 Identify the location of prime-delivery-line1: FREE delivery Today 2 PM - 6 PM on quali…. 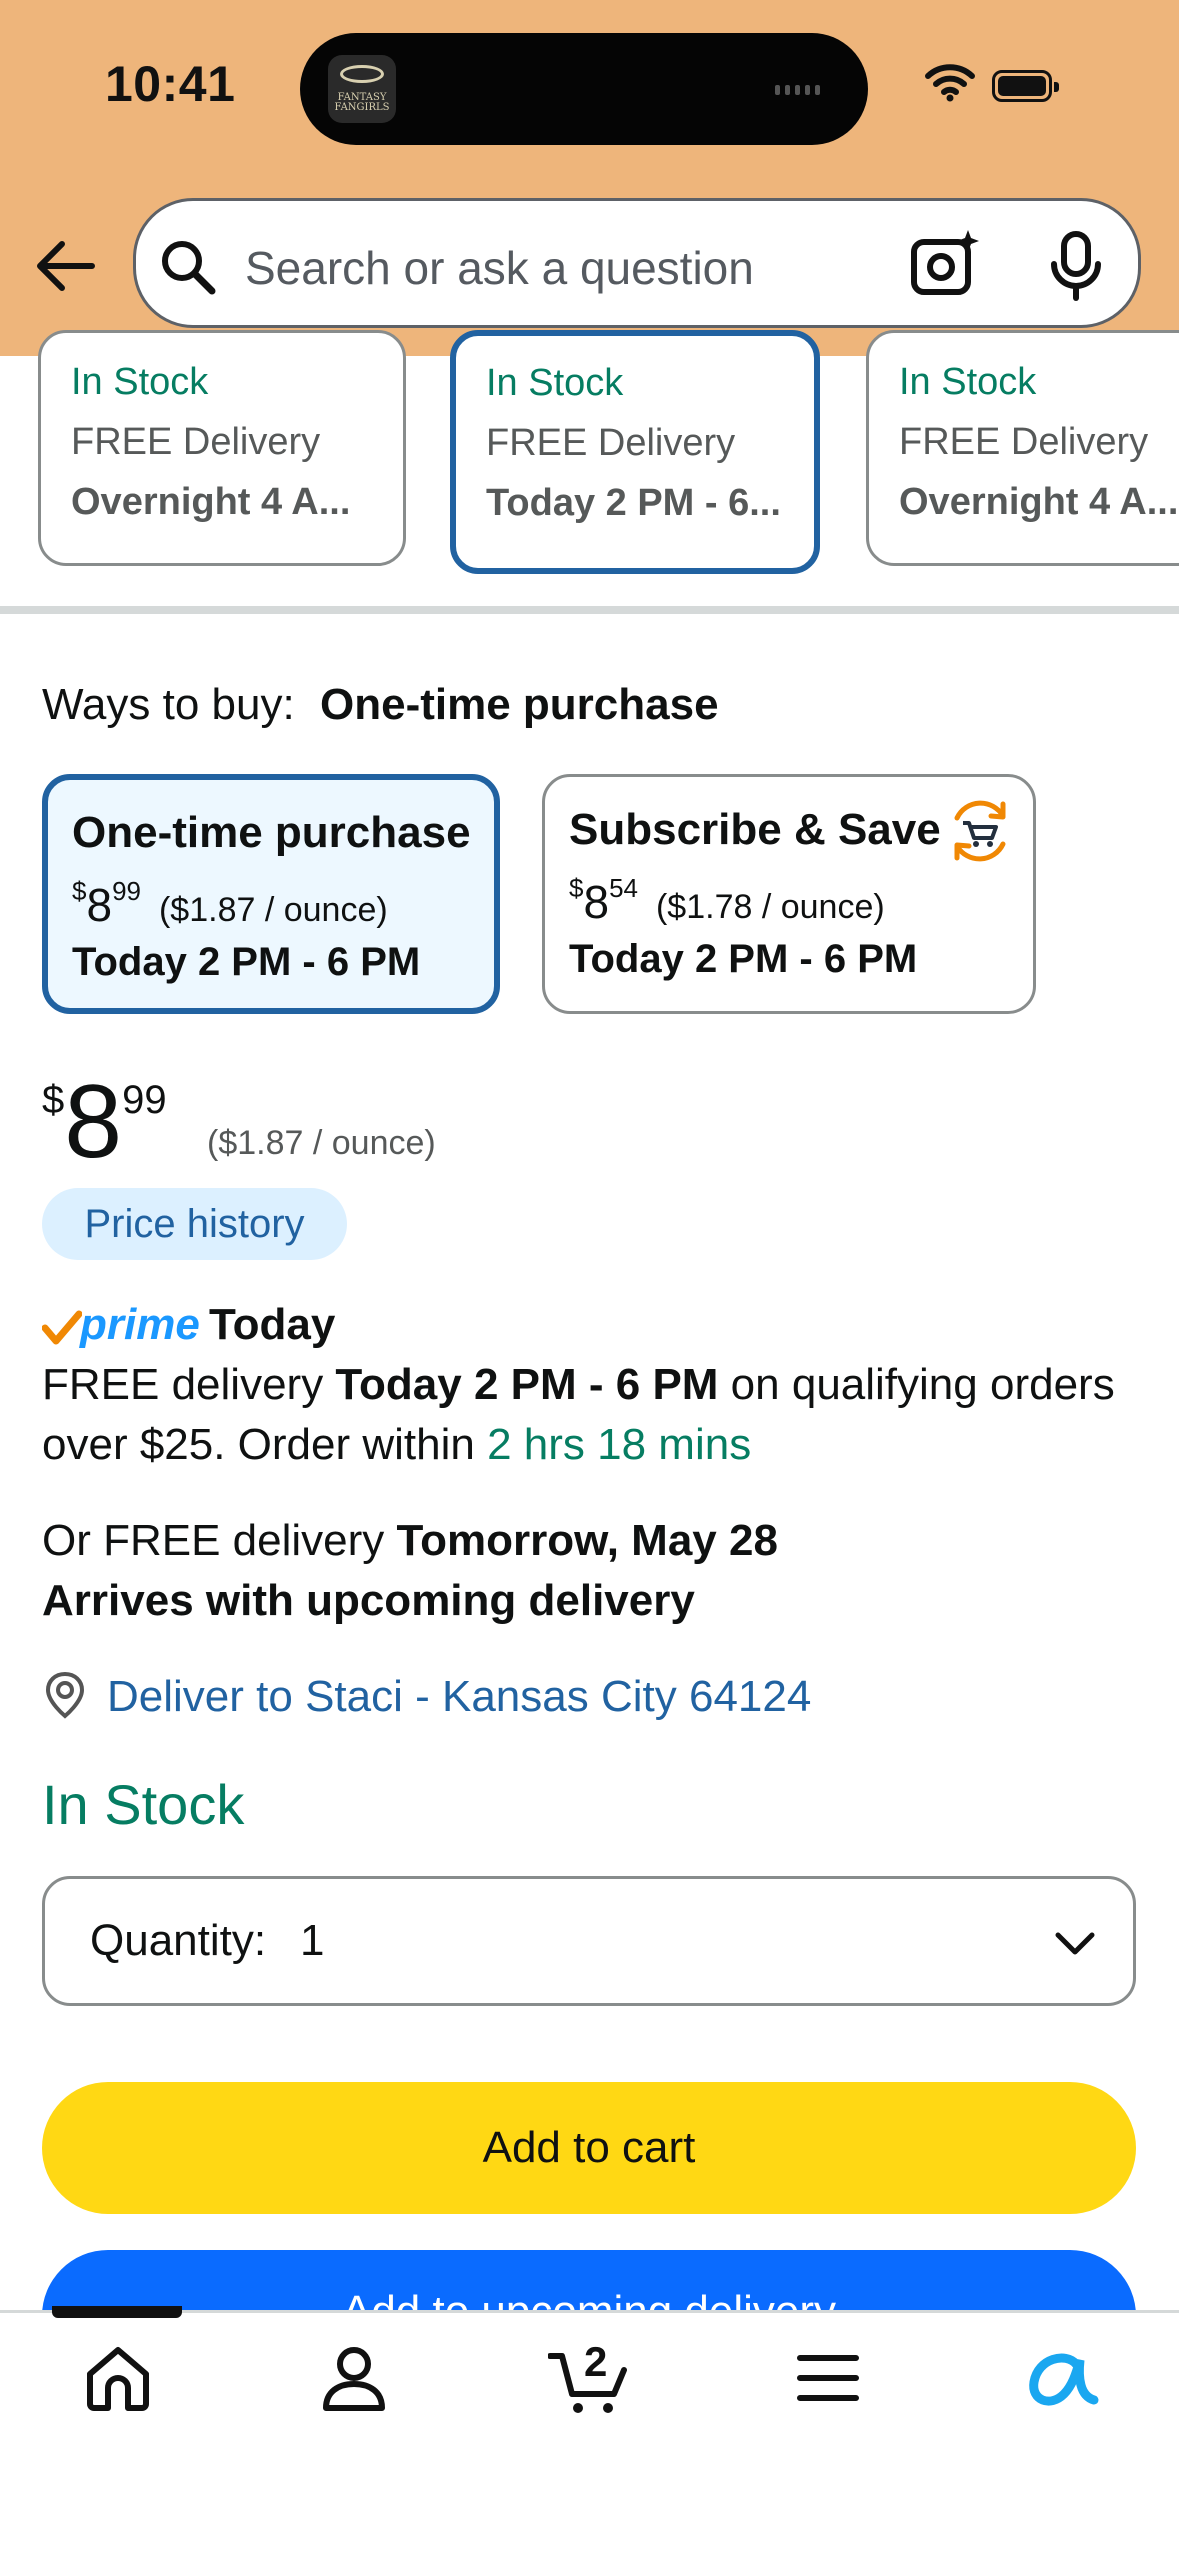
(578, 1384).